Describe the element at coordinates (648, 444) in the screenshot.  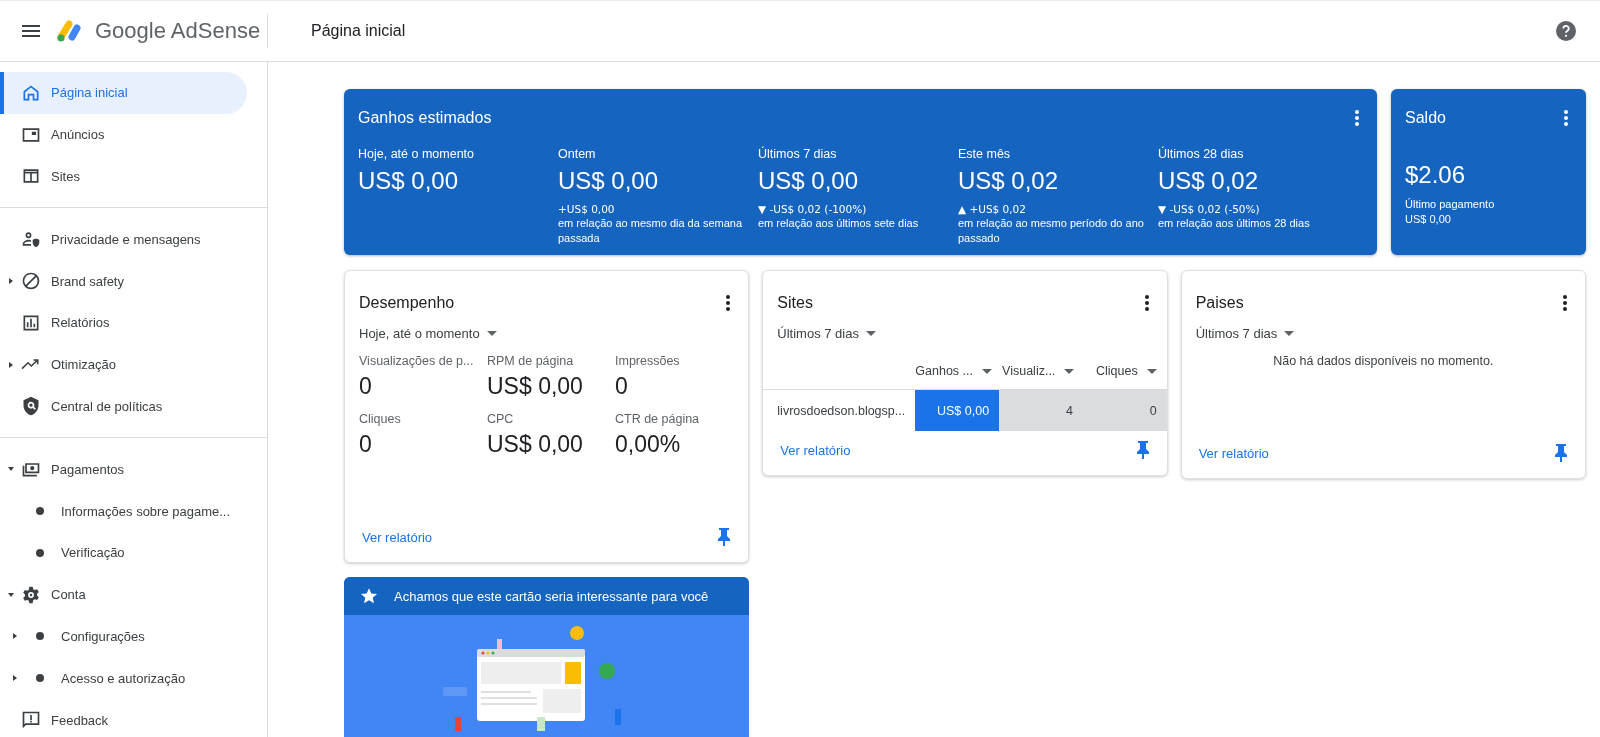
I see `metric-value: 0,00%` at that location.